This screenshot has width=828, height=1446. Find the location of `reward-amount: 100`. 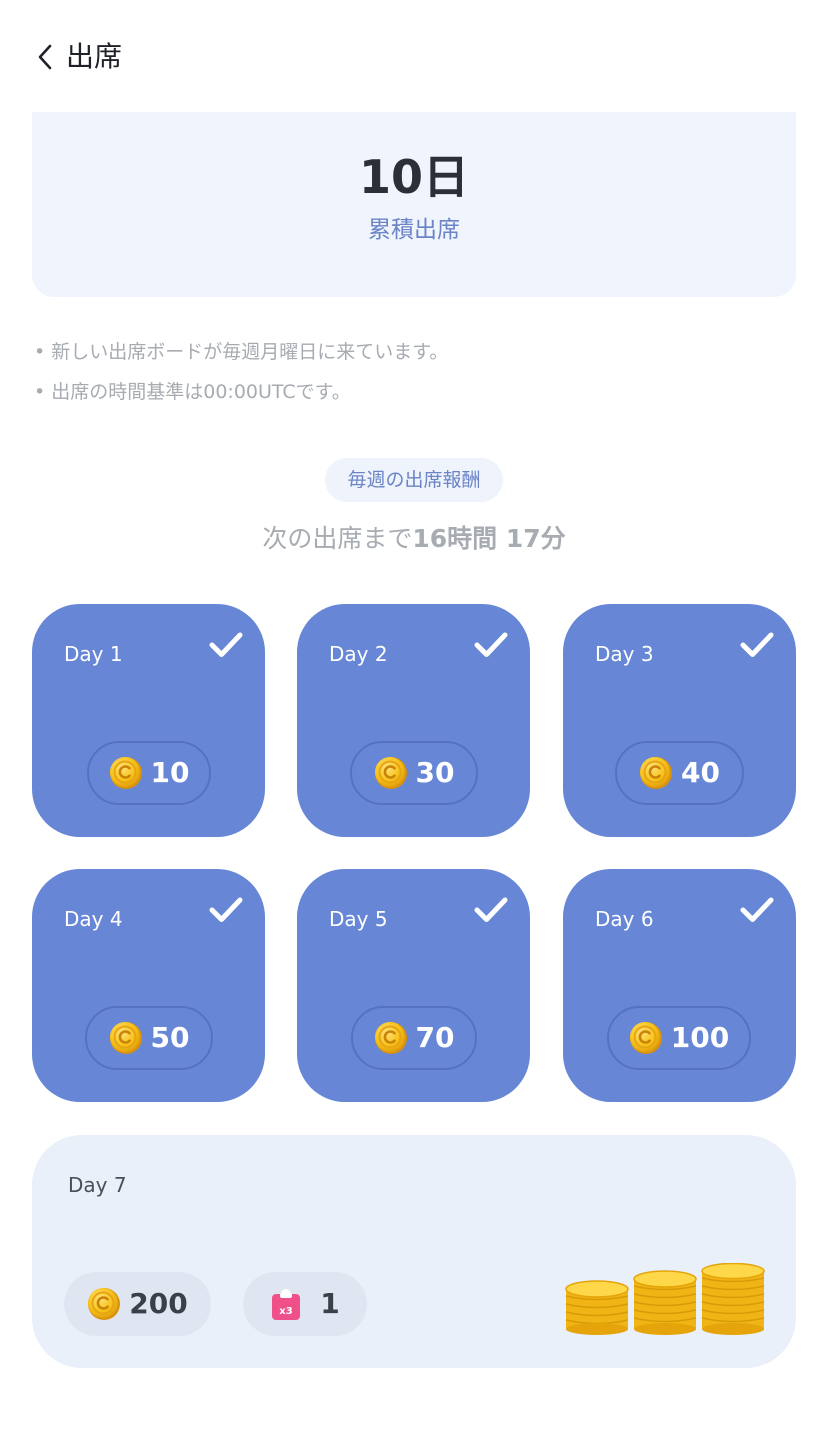

reward-amount: 100 is located at coordinates (700, 1037).